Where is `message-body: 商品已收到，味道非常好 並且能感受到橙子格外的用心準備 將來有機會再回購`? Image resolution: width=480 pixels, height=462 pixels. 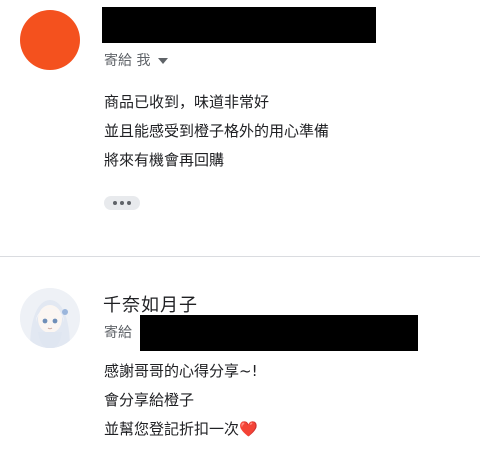
message-body: 商品已收到，味道非常好 並且能感受到橙子格外的用心準備 將來有機會再回購 is located at coordinates (216, 131).